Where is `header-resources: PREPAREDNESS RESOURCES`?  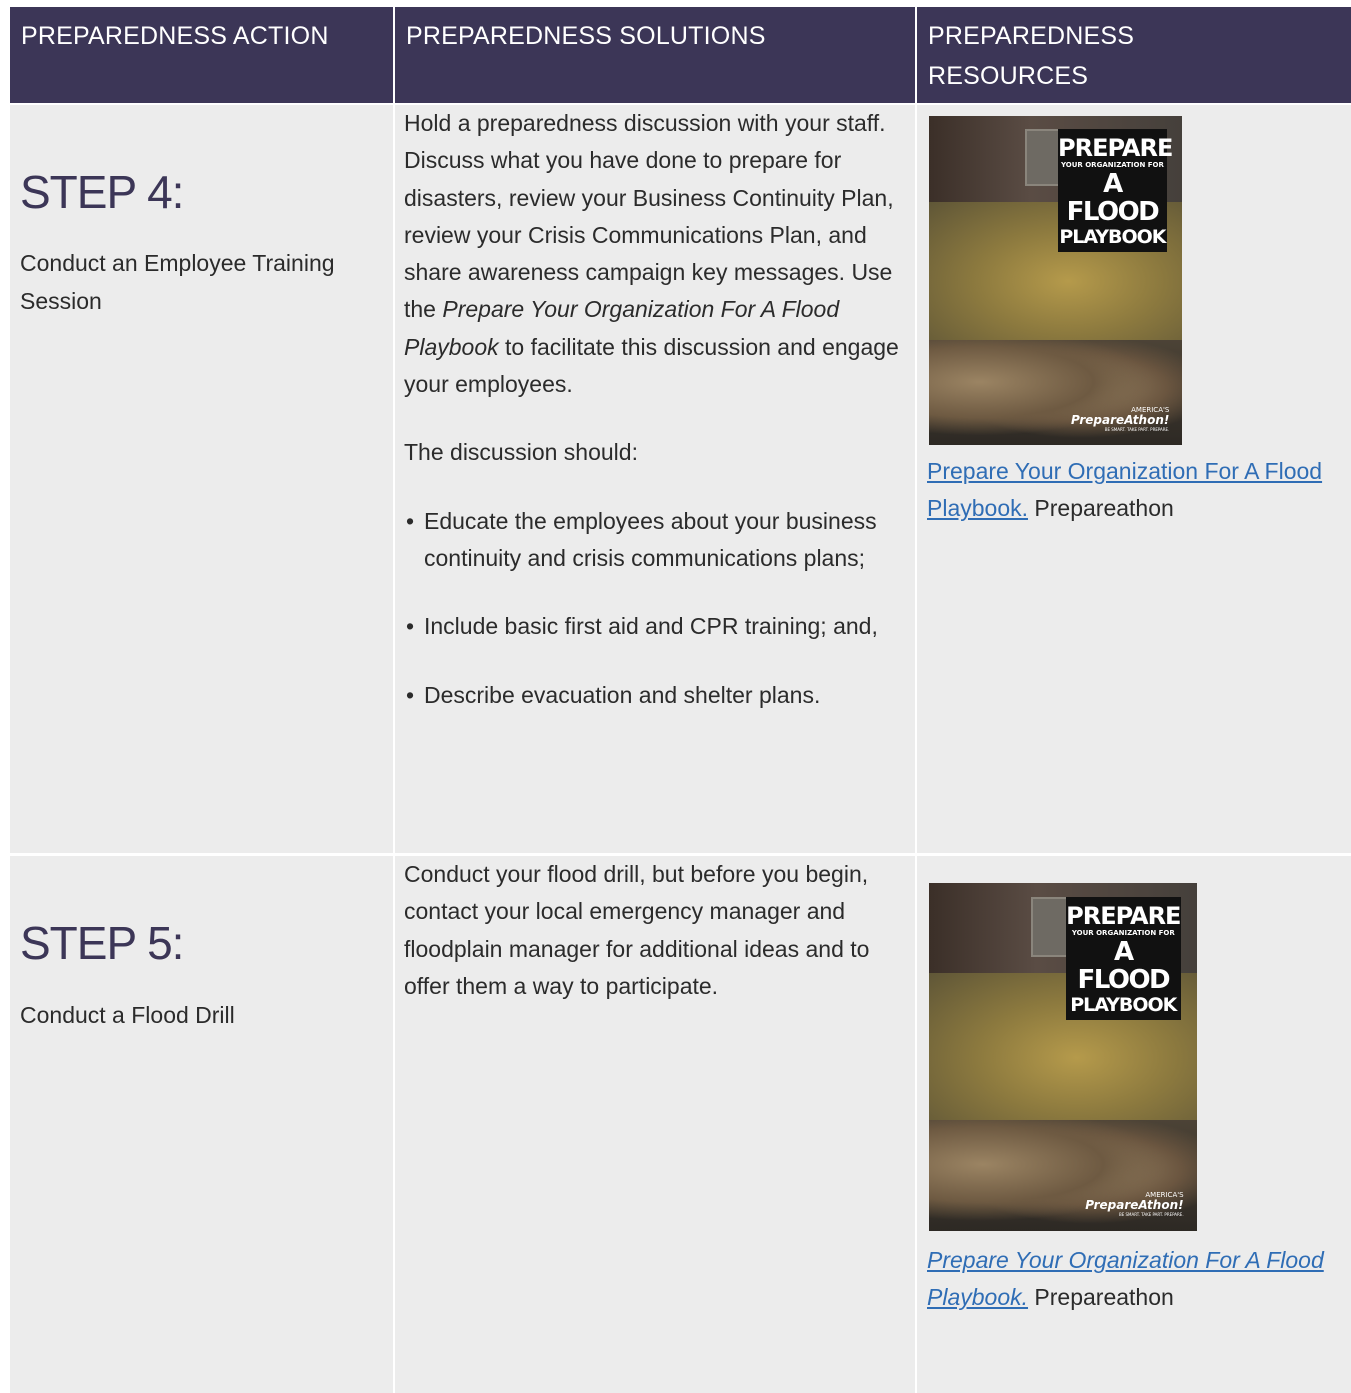
header-resources: PREPAREDNESS RESOURCES is located at coordinates (1134, 55).